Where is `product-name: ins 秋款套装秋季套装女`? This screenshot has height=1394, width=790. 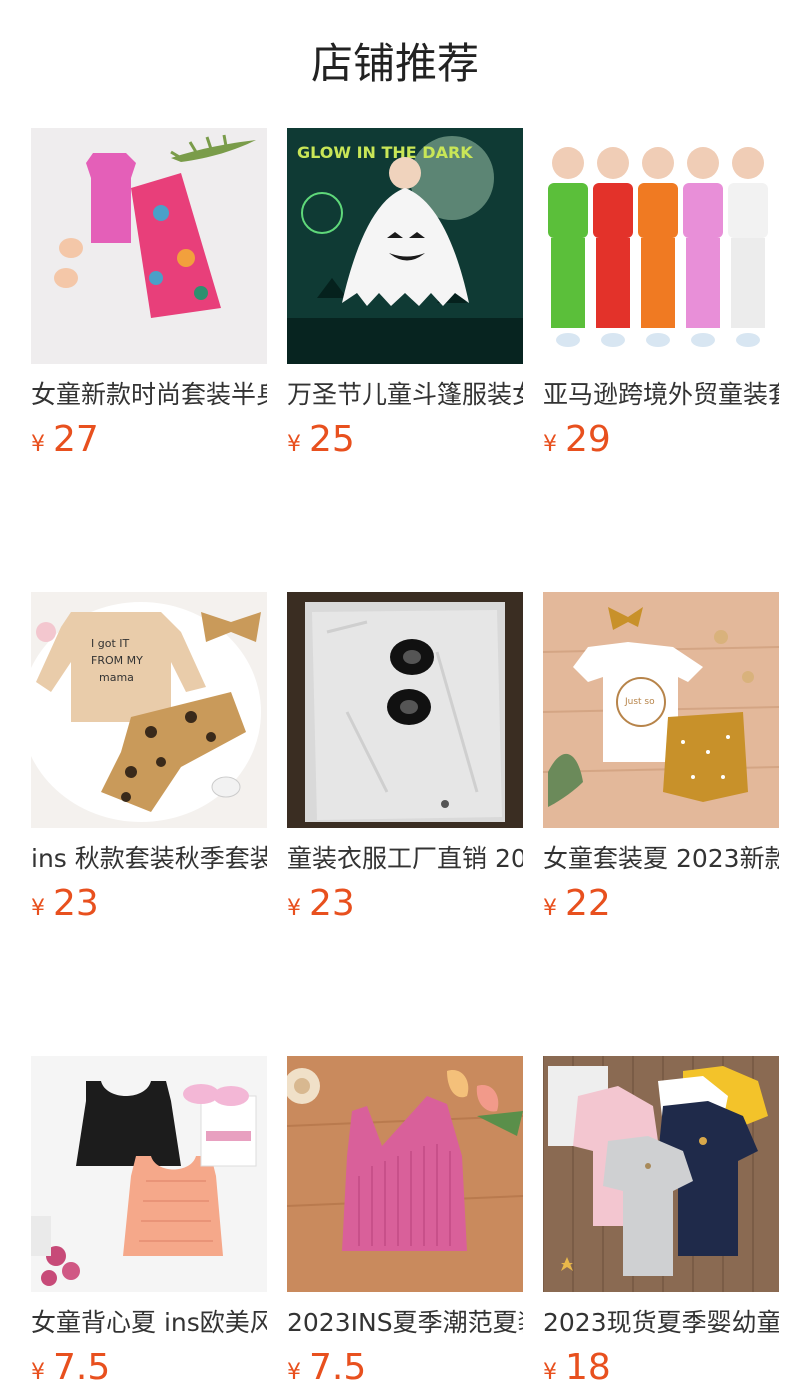 product-name: ins 秋款套装秋季套装女 is located at coordinates (149, 859).